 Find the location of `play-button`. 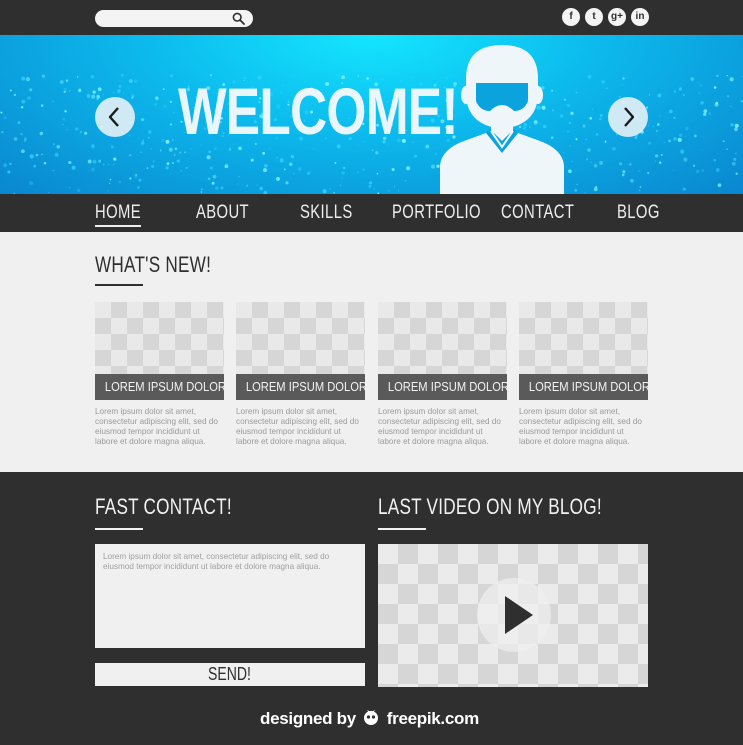

play-button is located at coordinates (514, 615).